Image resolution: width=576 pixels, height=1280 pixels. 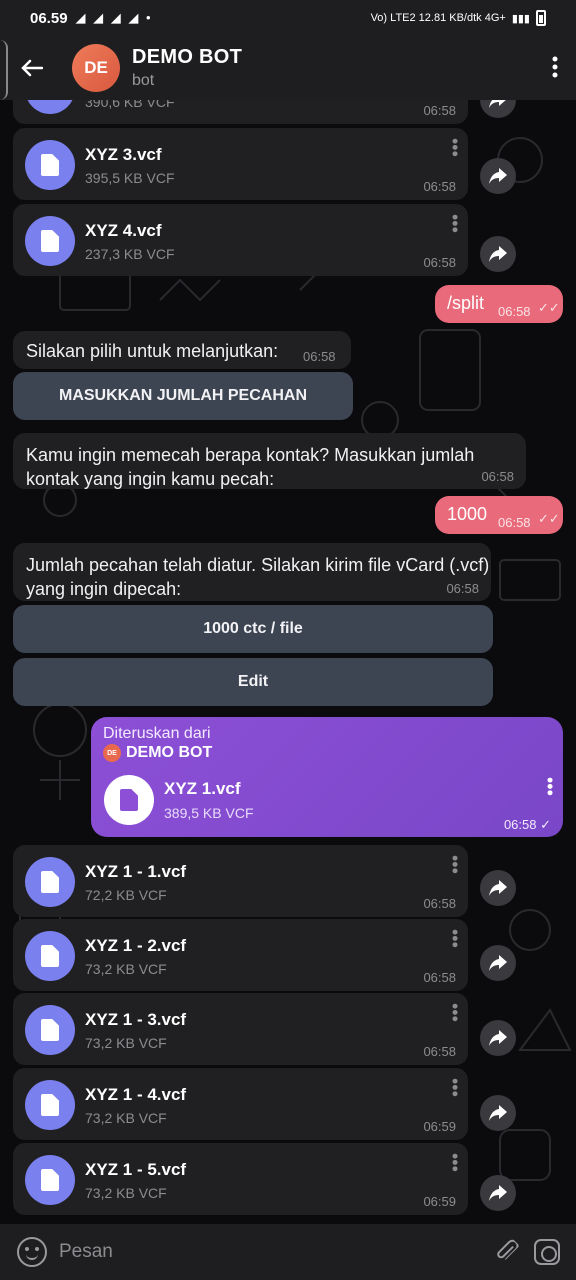 What do you see at coordinates (547, 1252) in the screenshot?
I see `camera-icon` at bounding box center [547, 1252].